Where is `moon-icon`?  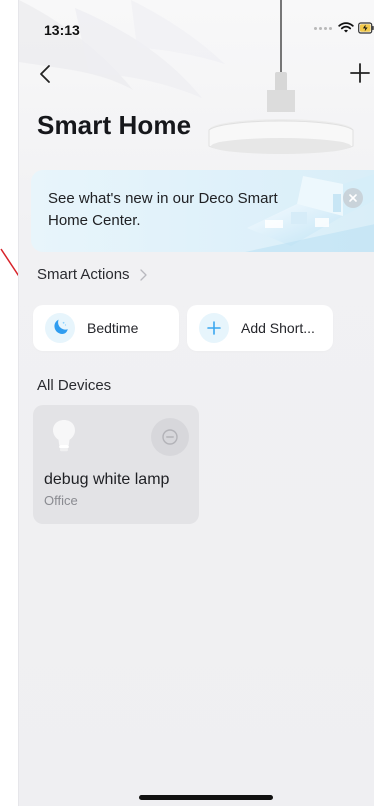 moon-icon is located at coordinates (61, 326).